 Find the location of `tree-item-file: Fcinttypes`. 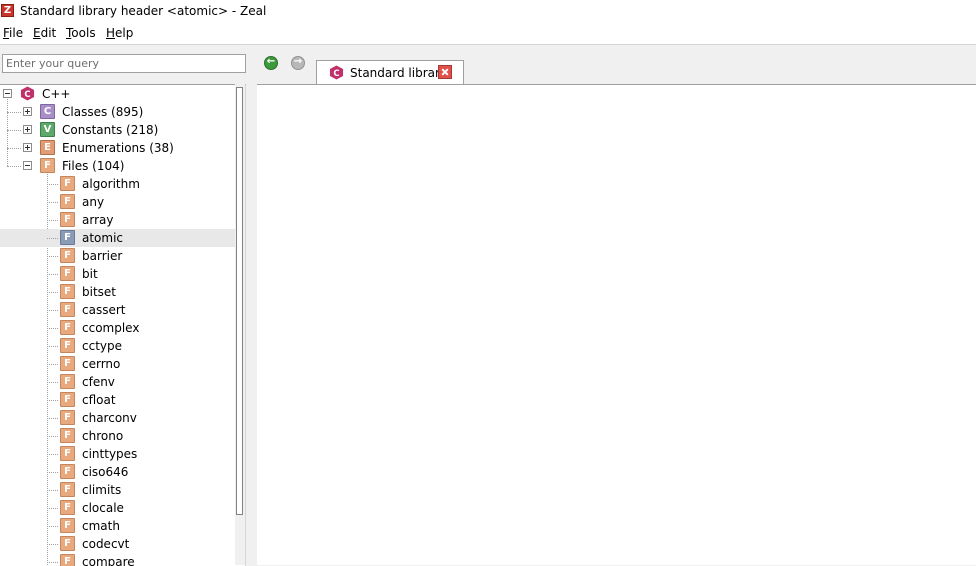

tree-item-file: Fcinttypes is located at coordinates (118, 454).